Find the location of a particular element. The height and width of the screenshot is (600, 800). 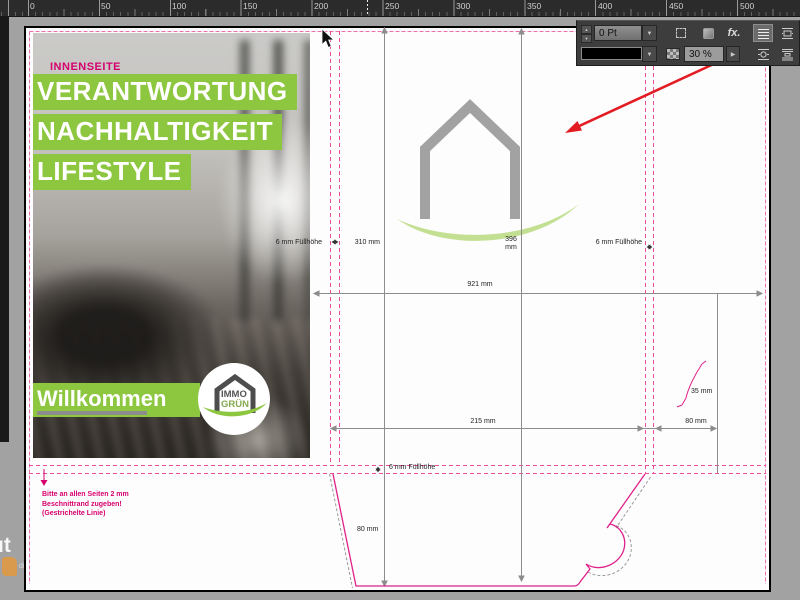

measure-215: 215 mm is located at coordinates (483, 421).